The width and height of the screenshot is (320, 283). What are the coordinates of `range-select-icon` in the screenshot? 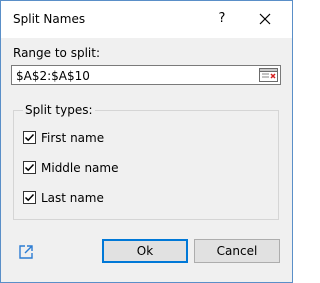 It's located at (268, 75).